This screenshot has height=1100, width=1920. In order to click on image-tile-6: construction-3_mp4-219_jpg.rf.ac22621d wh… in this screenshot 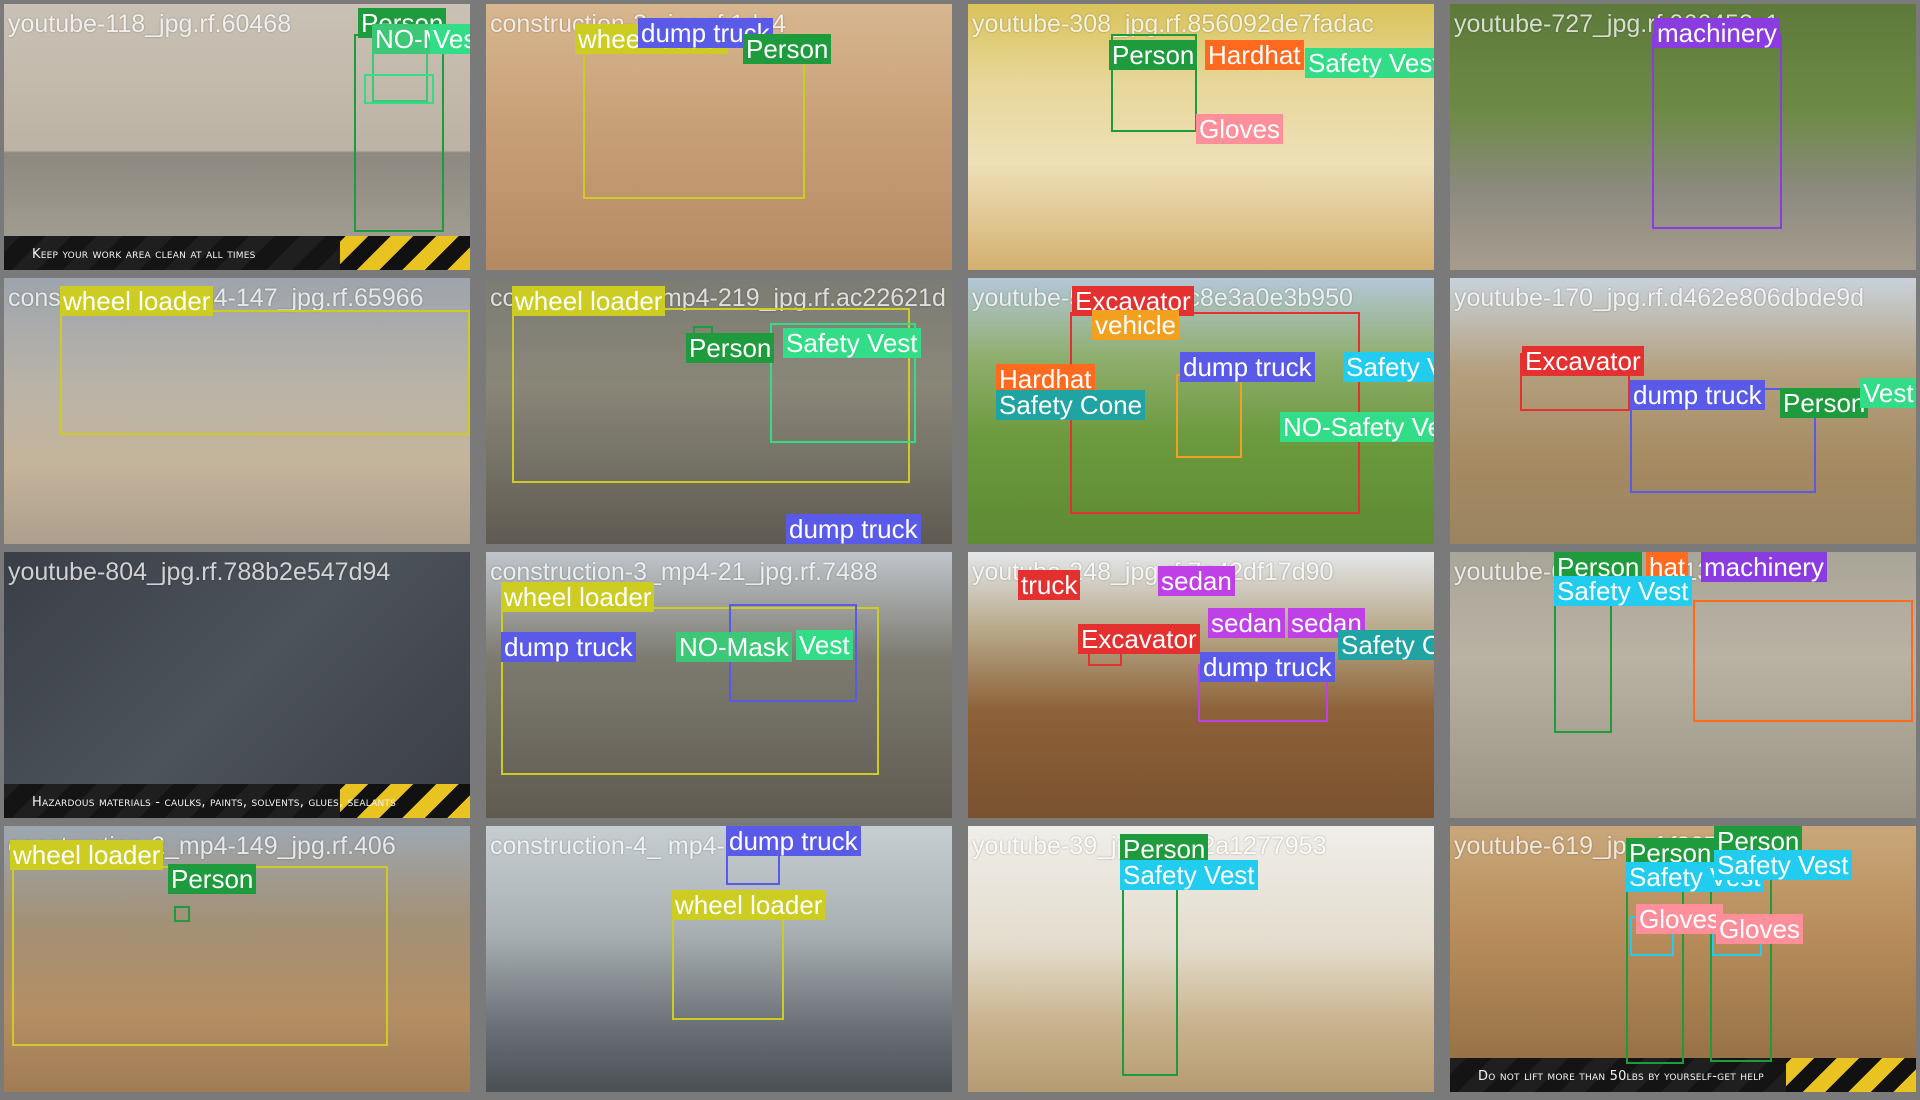, I will do `click(719, 411)`.